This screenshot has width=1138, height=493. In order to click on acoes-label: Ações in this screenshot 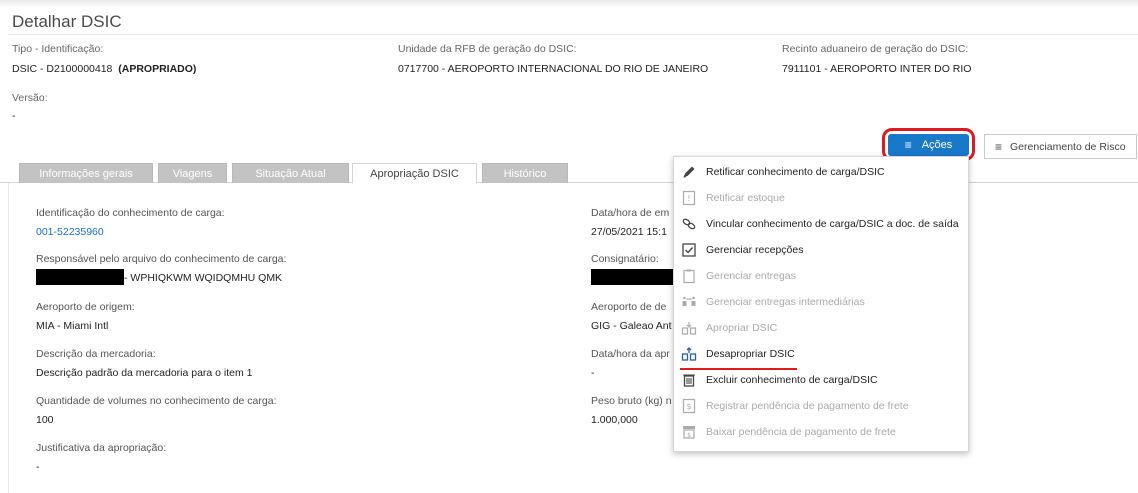, I will do `click(937, 145)`.